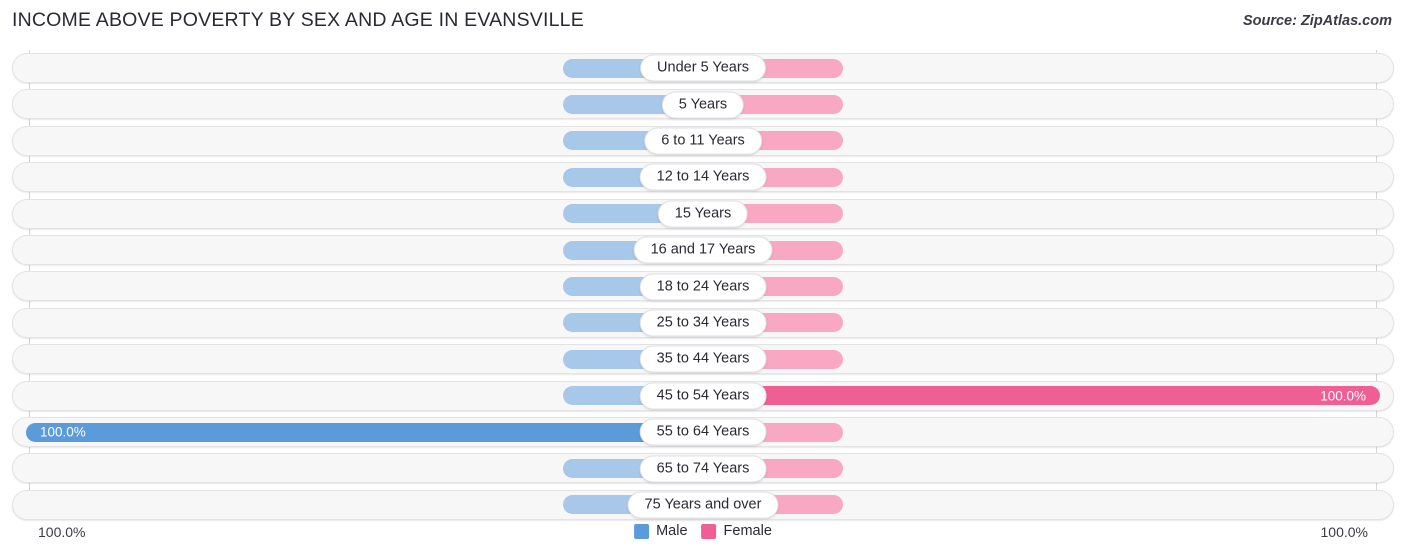  I want to click on table-row: 0.0%0.0%25 to 34 Years, so click(703, 323).